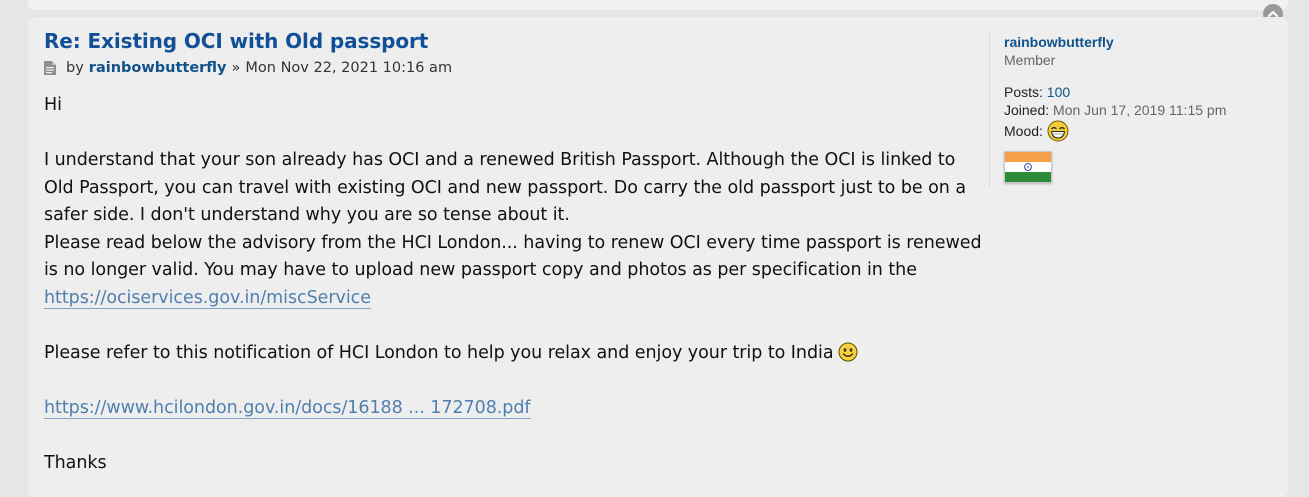 The height and width of the screenshot is (497, 1309). What do you see at coordinates (514, 41) in the screenshot?
I see `post-title: Re: Existing OCI with Old passport` at bounding box center [514, 41].